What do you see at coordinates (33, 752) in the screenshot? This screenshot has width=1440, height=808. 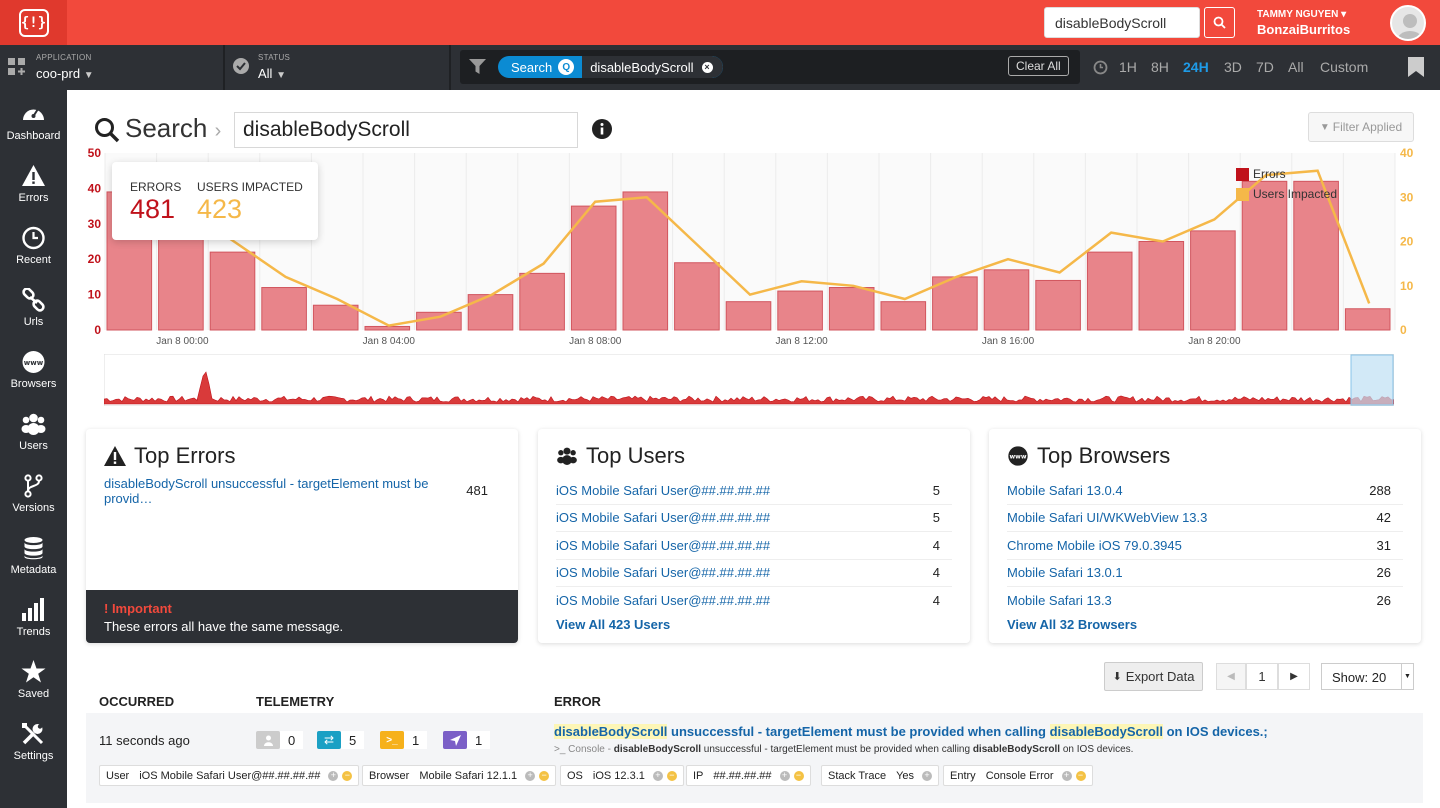 I see `sidebar-item-settings: Settings` at bounding box center [33, 752].